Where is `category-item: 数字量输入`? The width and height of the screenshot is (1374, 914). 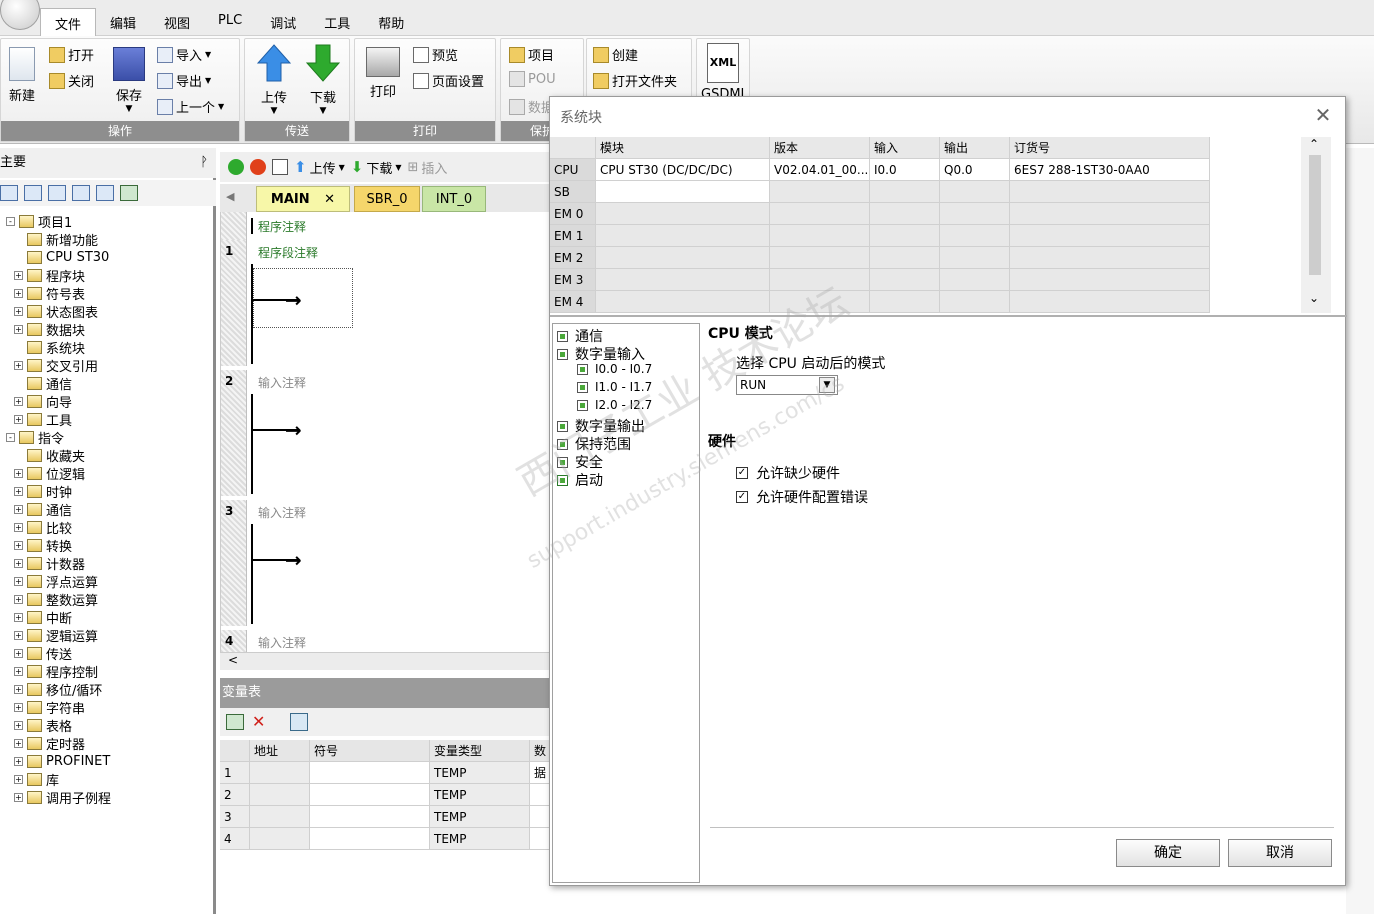 category-item: 数字量输入 is located at coordinates (601, 354).